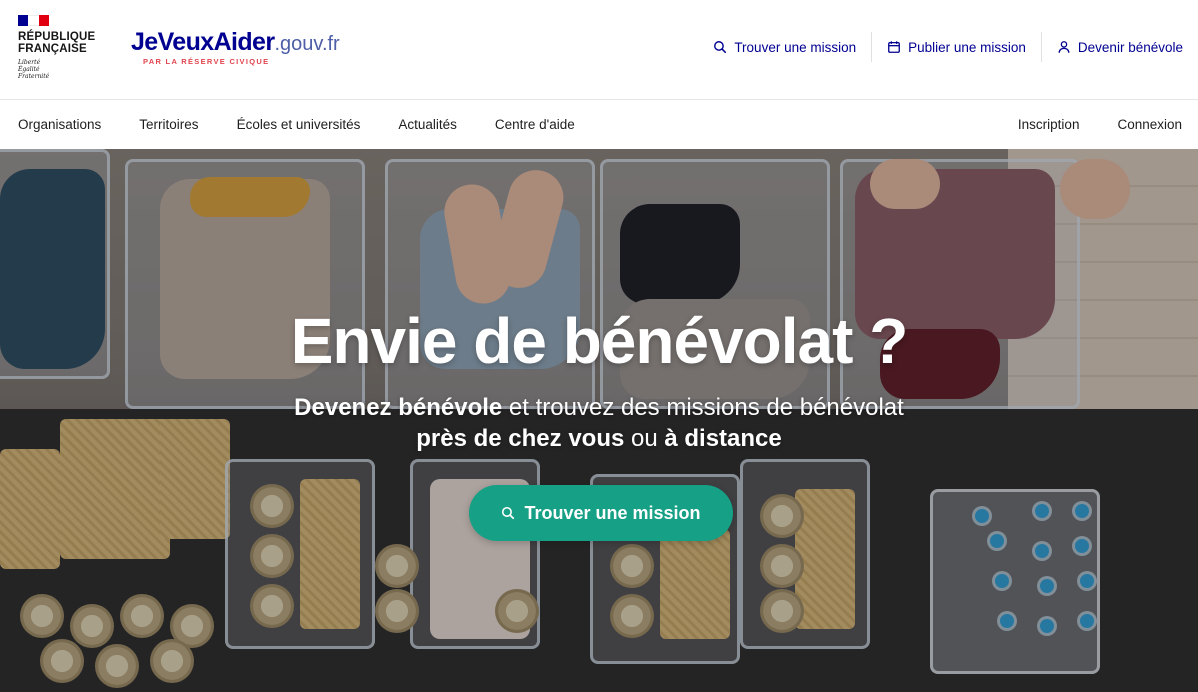  I want to click on french-flag-icon, so click(33, 20).